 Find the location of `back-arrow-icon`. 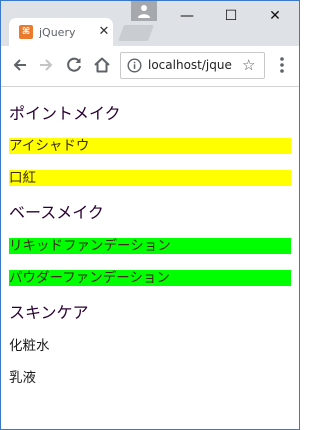

back-arrow-icon is located at coordinates (19, 65).